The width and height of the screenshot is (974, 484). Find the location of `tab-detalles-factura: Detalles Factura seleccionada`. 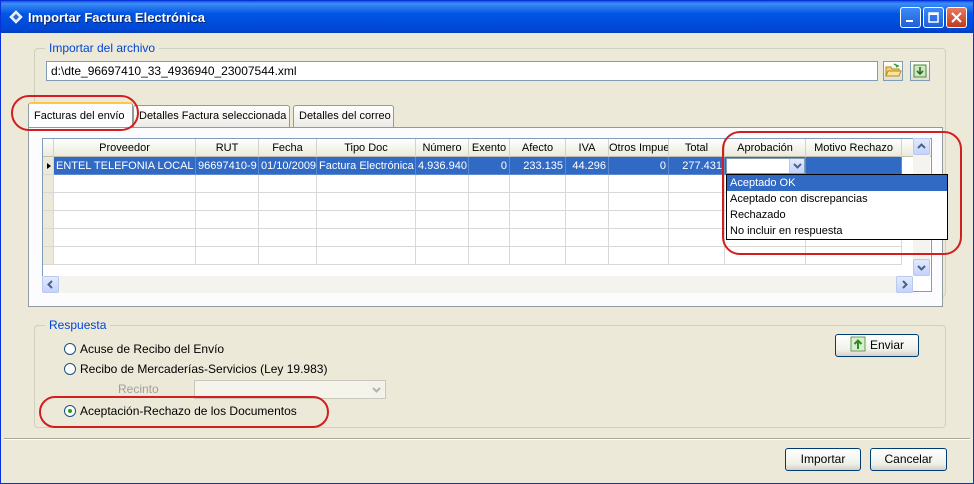

tab-detalles-factura: Detalles Factura seleccionada is located at coordinates (211, 116).